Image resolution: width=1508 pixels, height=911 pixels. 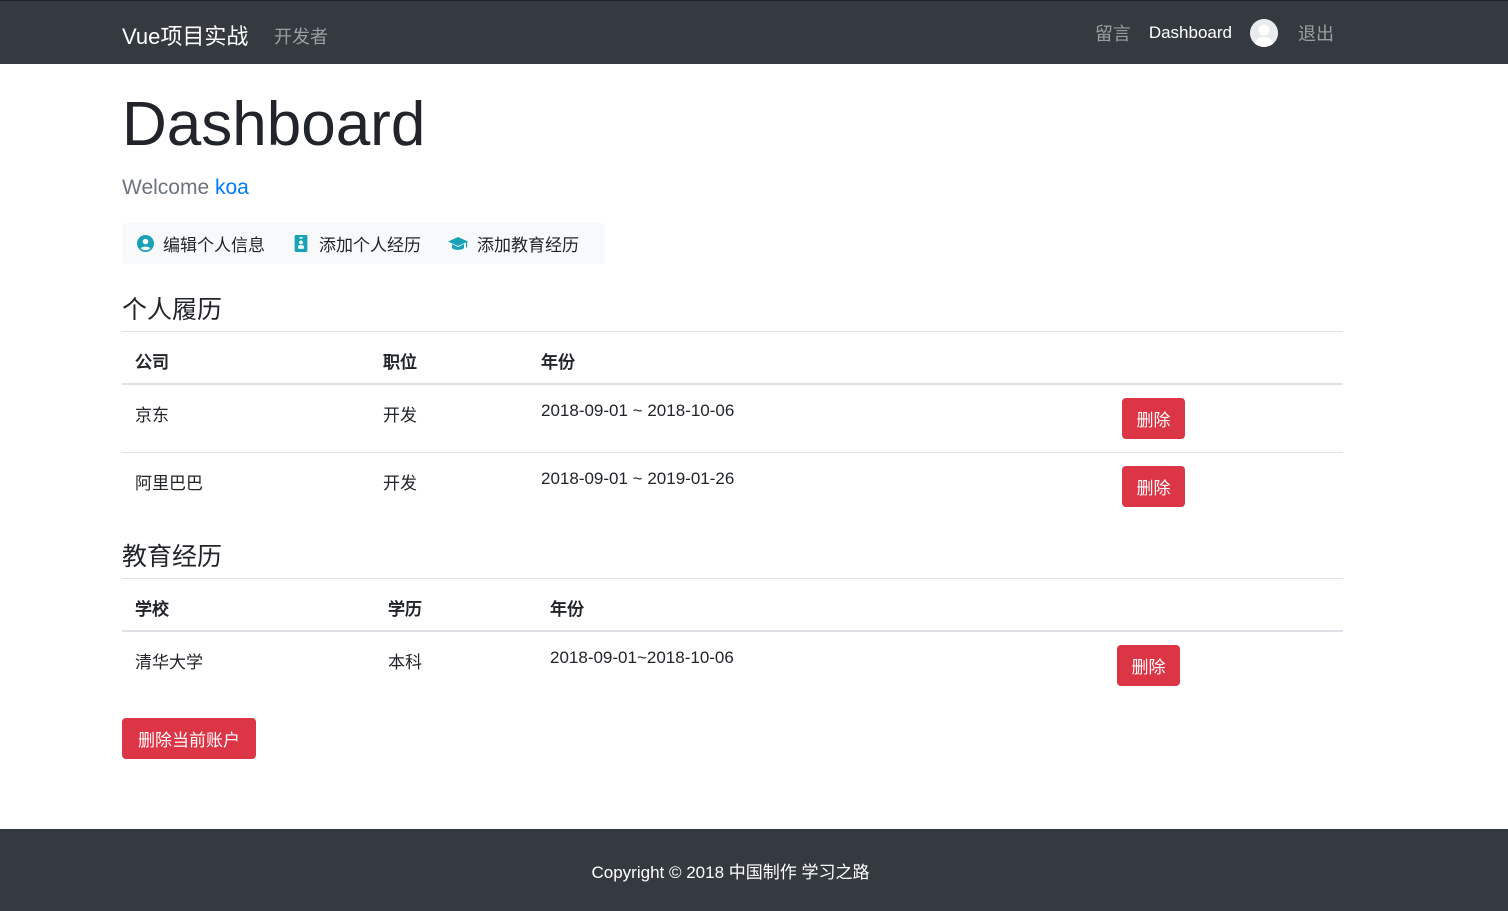 I want to click on education-table-header: 学校 学历 年份, so click(x=732, y=605).